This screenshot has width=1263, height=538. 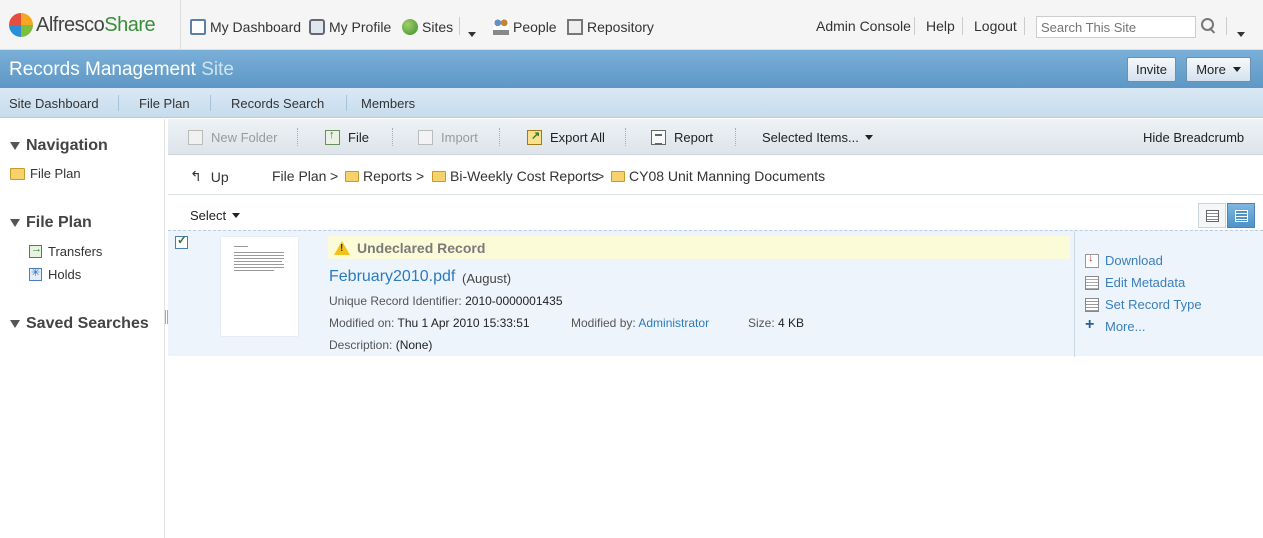 I want to click on nav-my-dashboard: My Dashboard, so click(x=245, y=27).